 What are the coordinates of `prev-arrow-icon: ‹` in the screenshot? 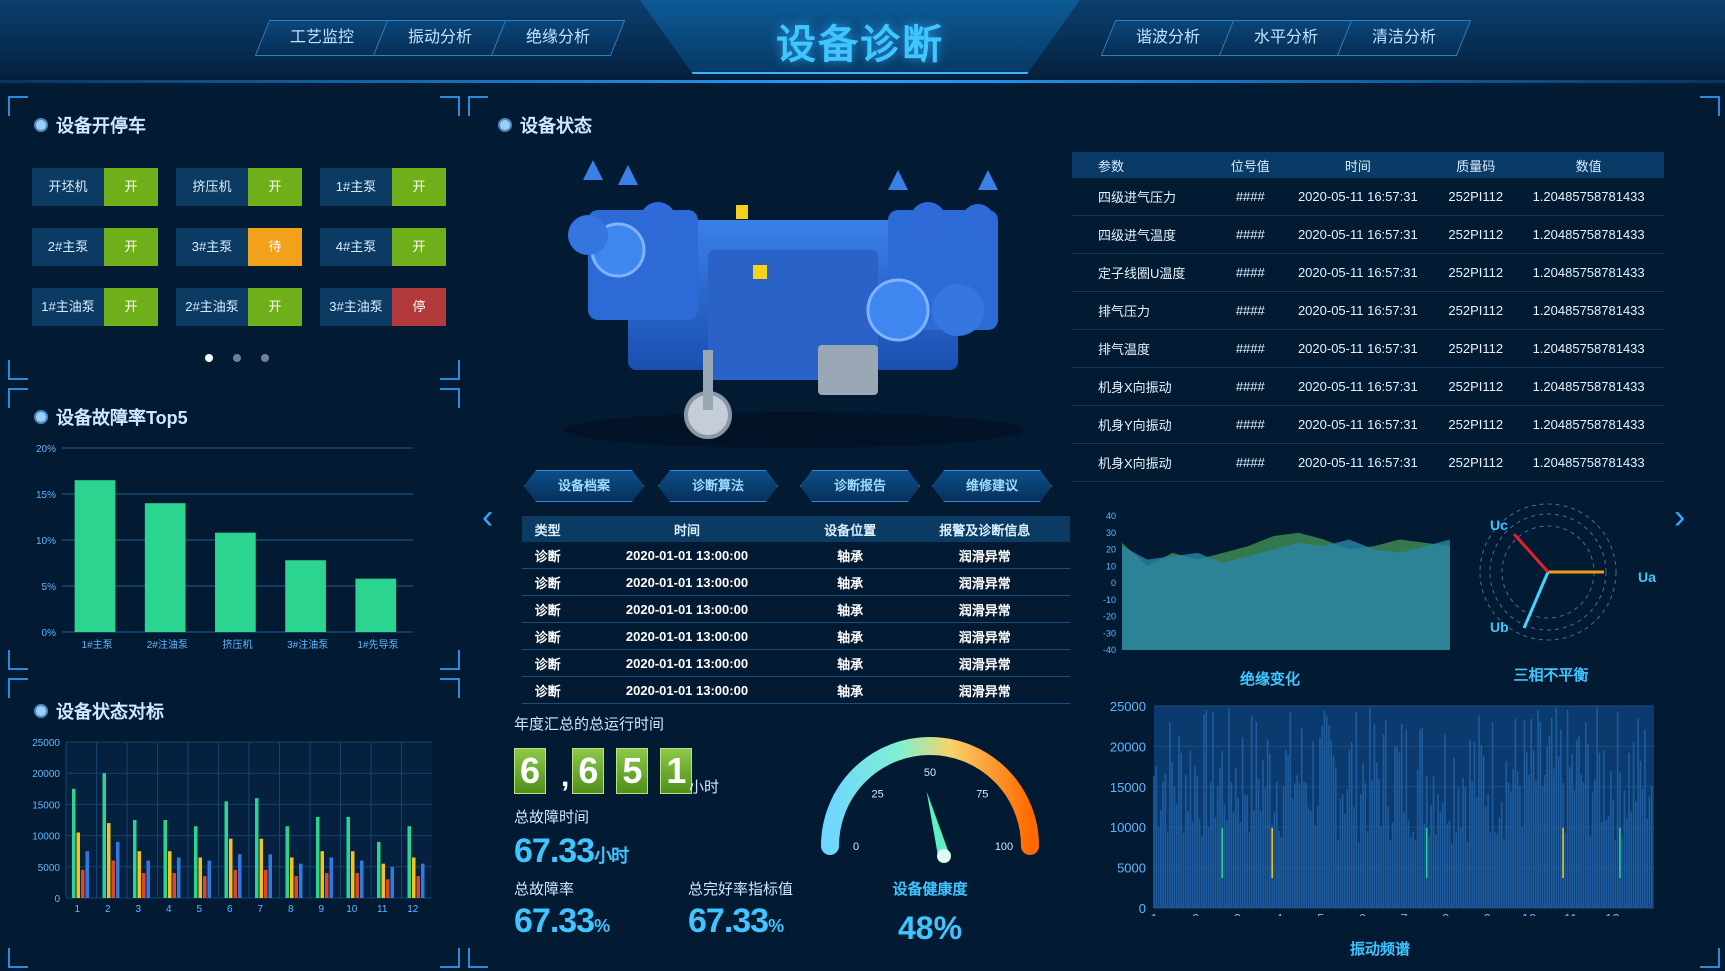 It's located at (487, 517).